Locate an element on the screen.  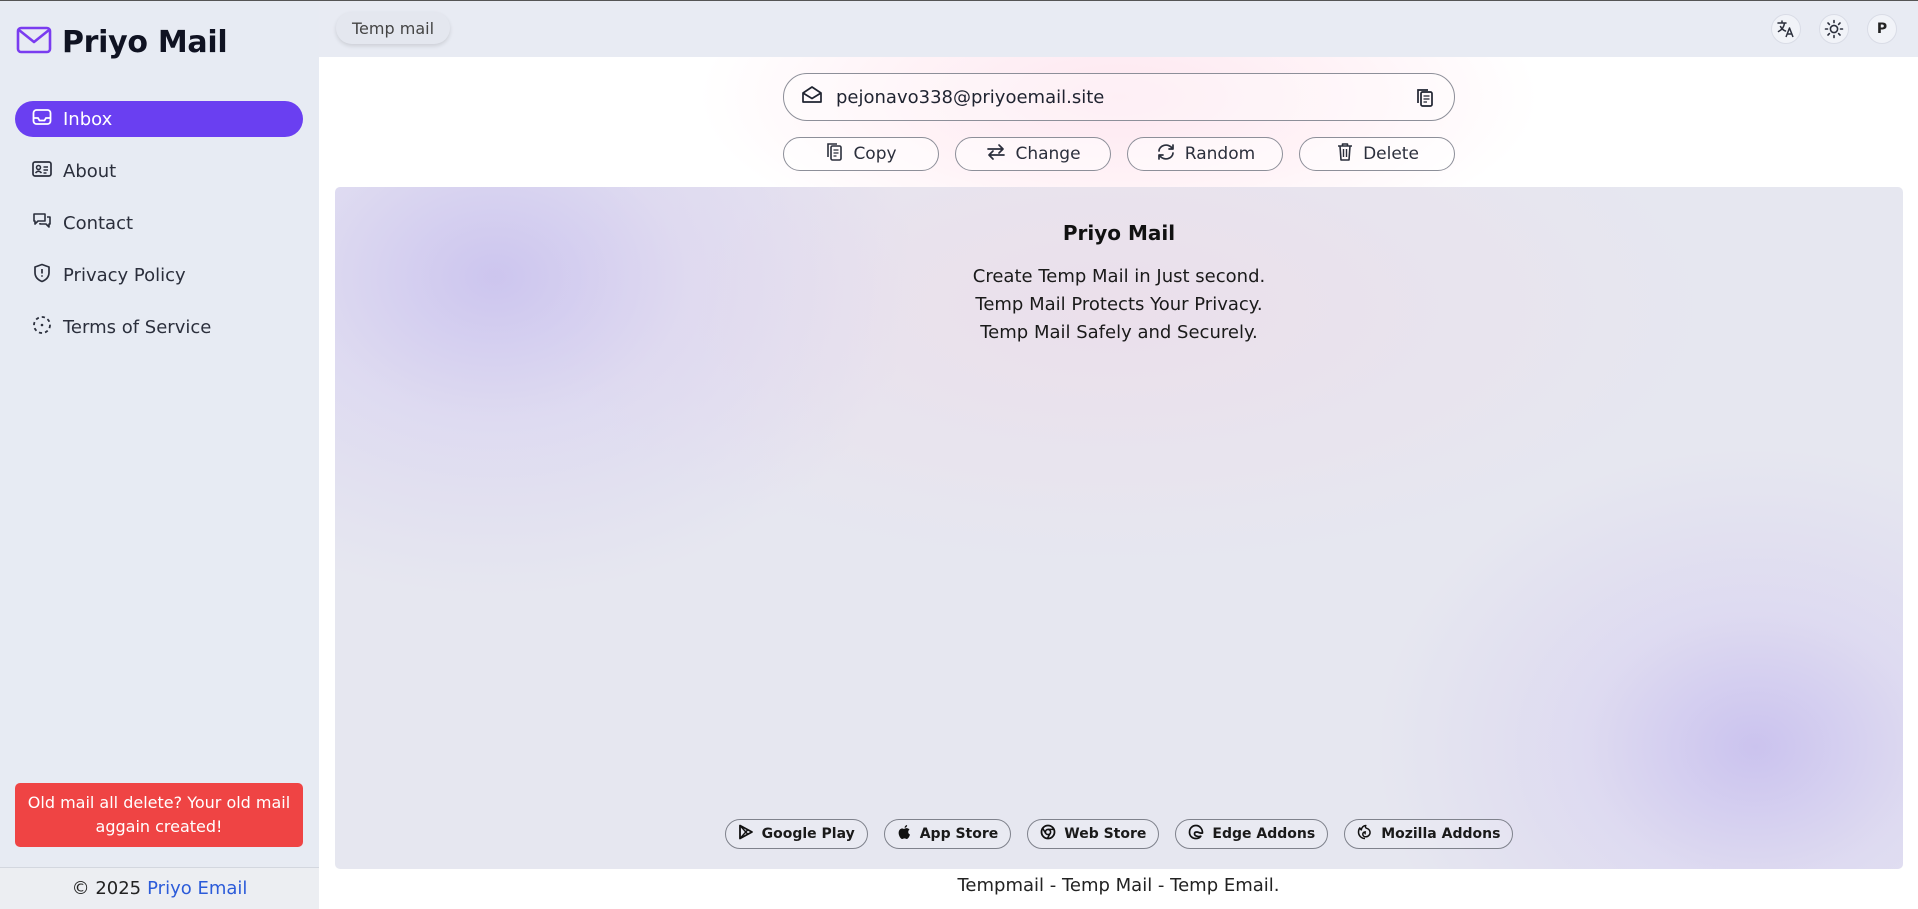
firefox-icon is located at coordinates (1365, 834).